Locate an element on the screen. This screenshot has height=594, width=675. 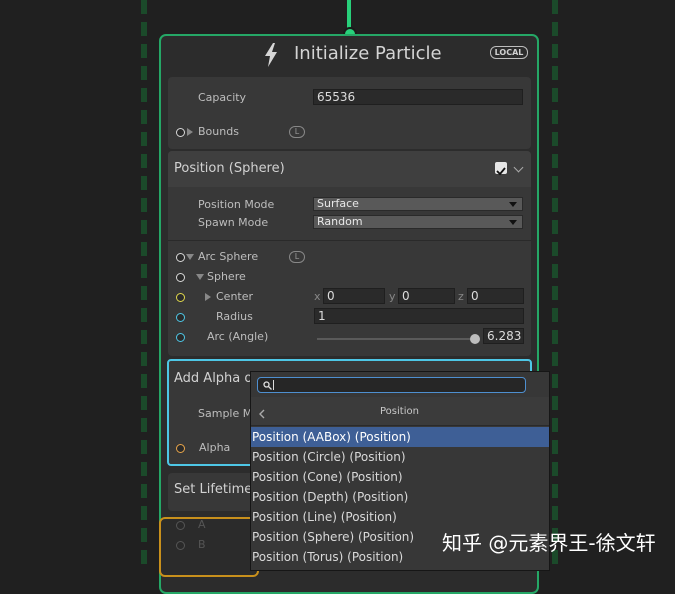
port-a is located at coordinates (180, 525).